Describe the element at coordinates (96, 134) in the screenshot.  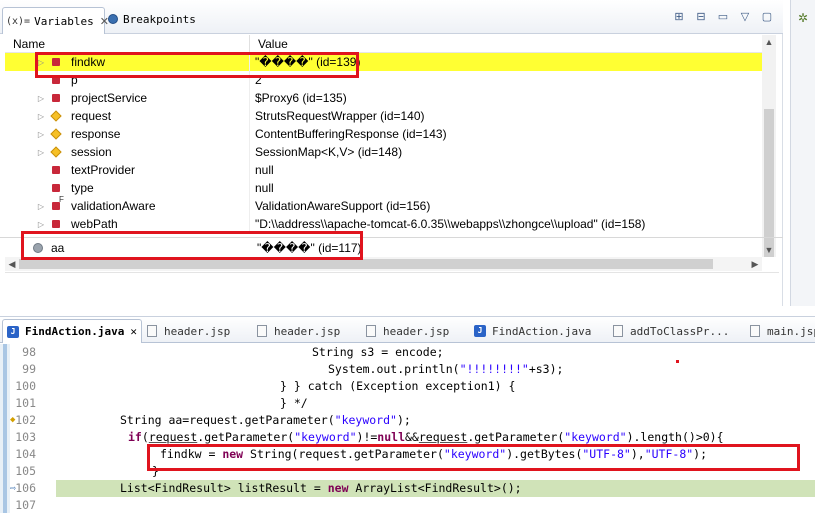
I see `variable-name: response` at that location.